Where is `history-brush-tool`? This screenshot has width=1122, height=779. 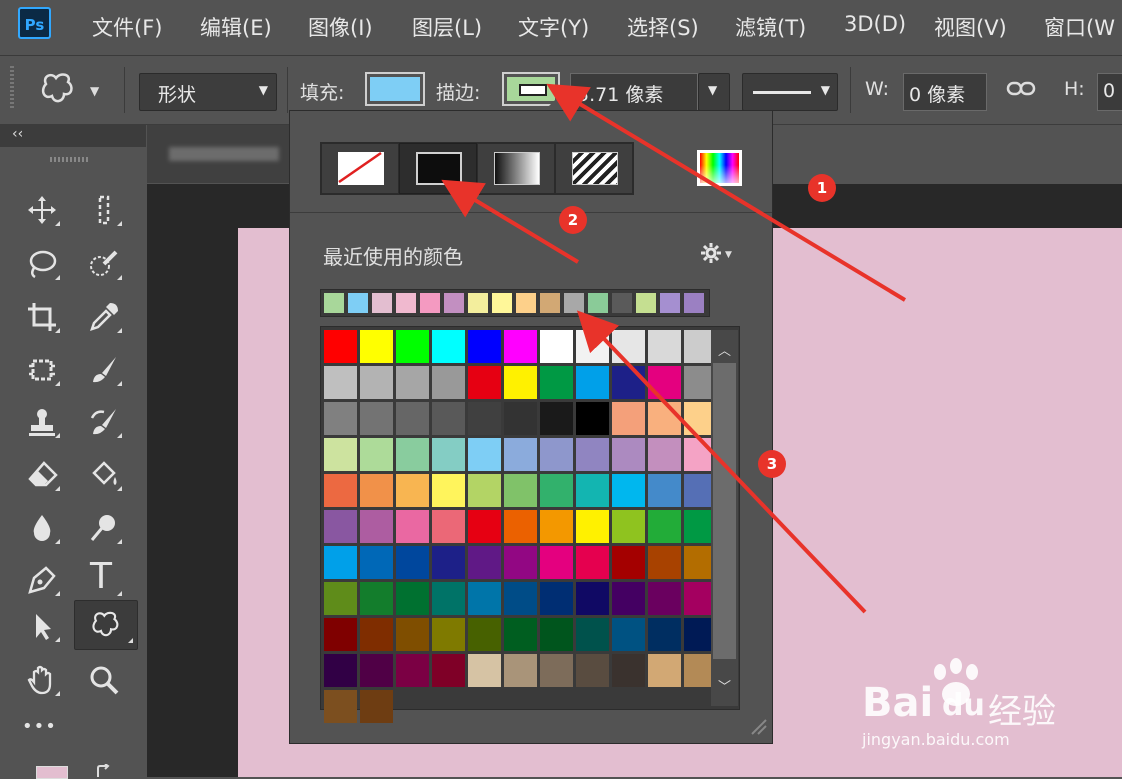
history-brush-tool is located at coordinates (101, 421).